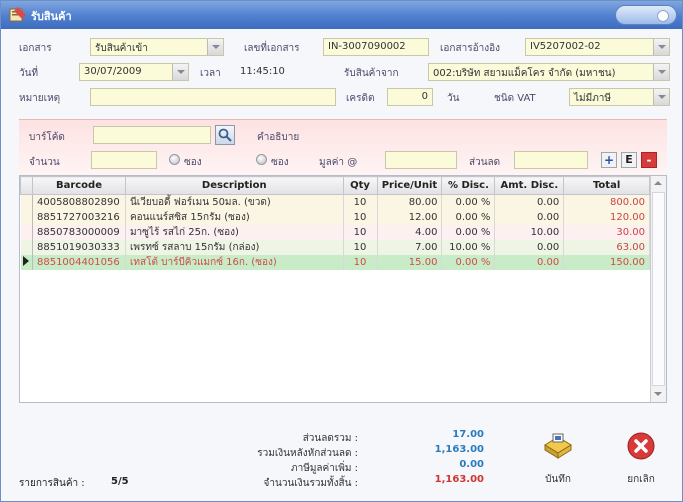 The width and height of the screenshot is (683, 502). What do you see at coordinates (371, 73) in the screenshot?
I see `received-from-label: รับสินค้าจาก` at bounding box center [371, 73].